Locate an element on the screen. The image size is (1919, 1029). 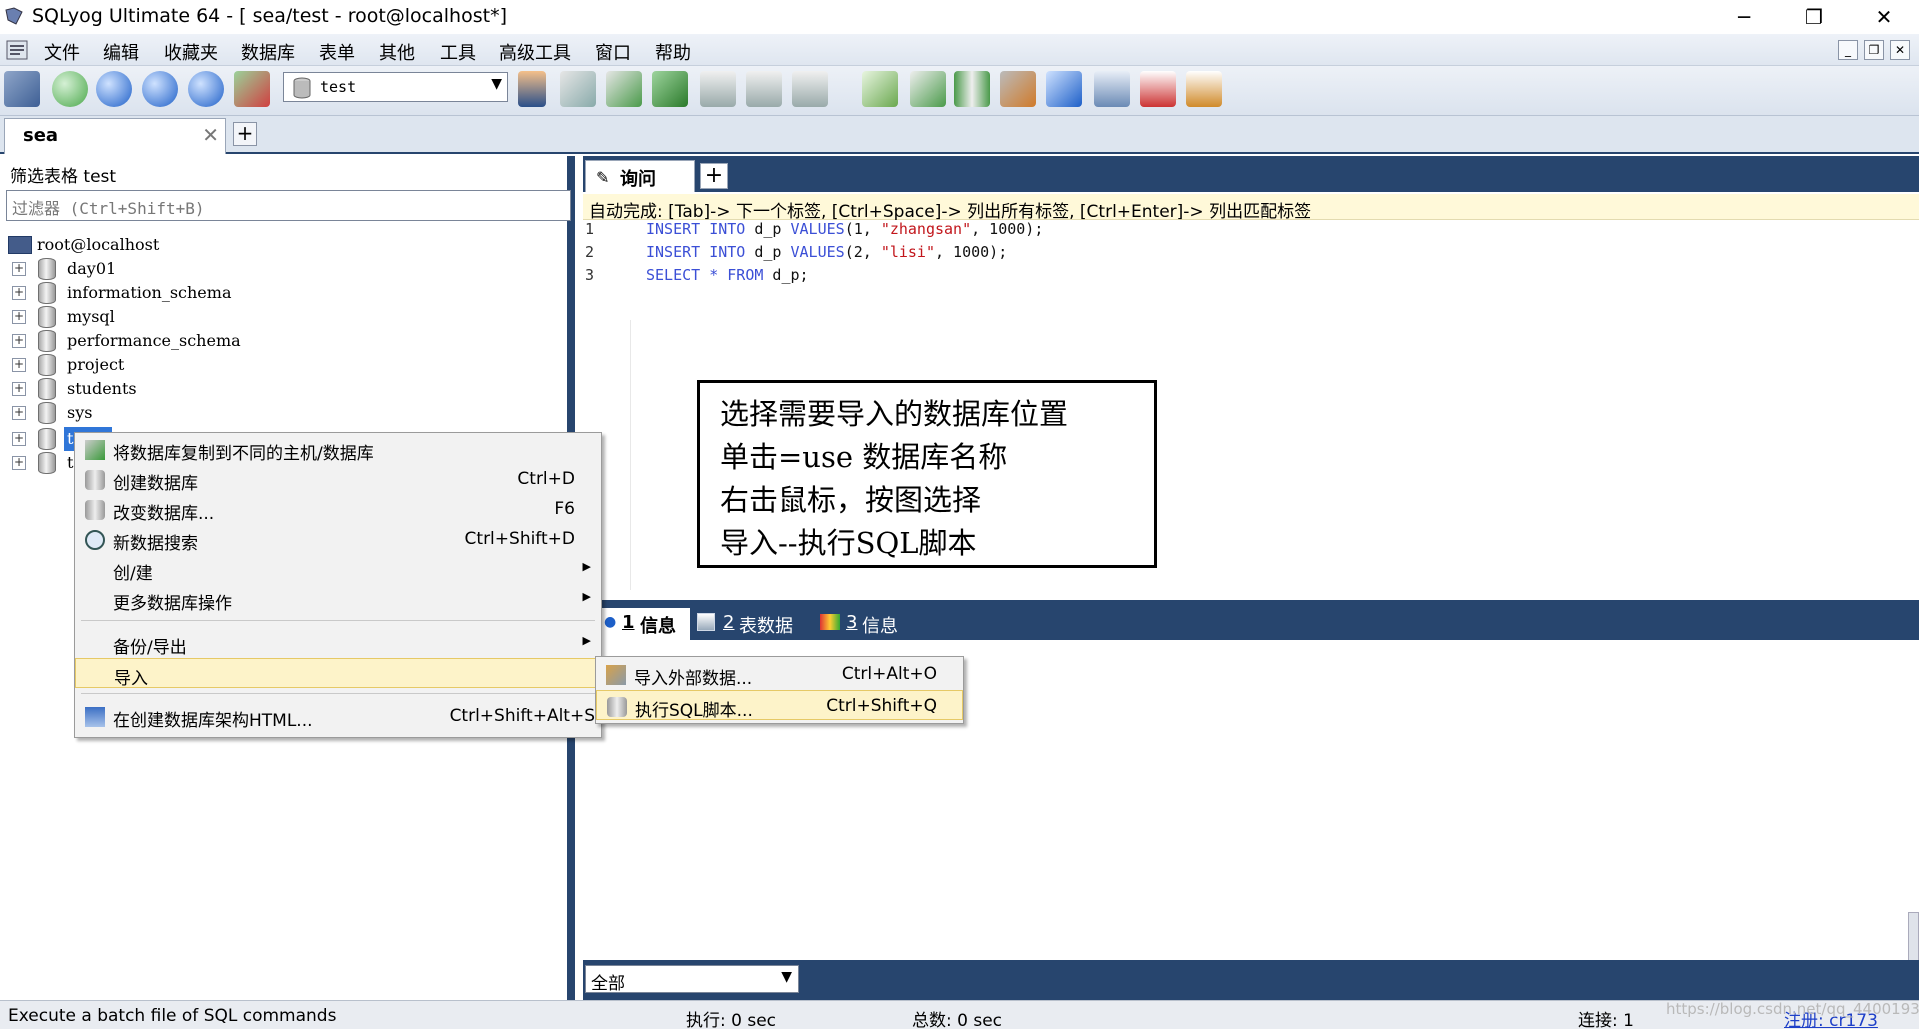
tree-db-item: + sys is located at coordinates (285, 413).